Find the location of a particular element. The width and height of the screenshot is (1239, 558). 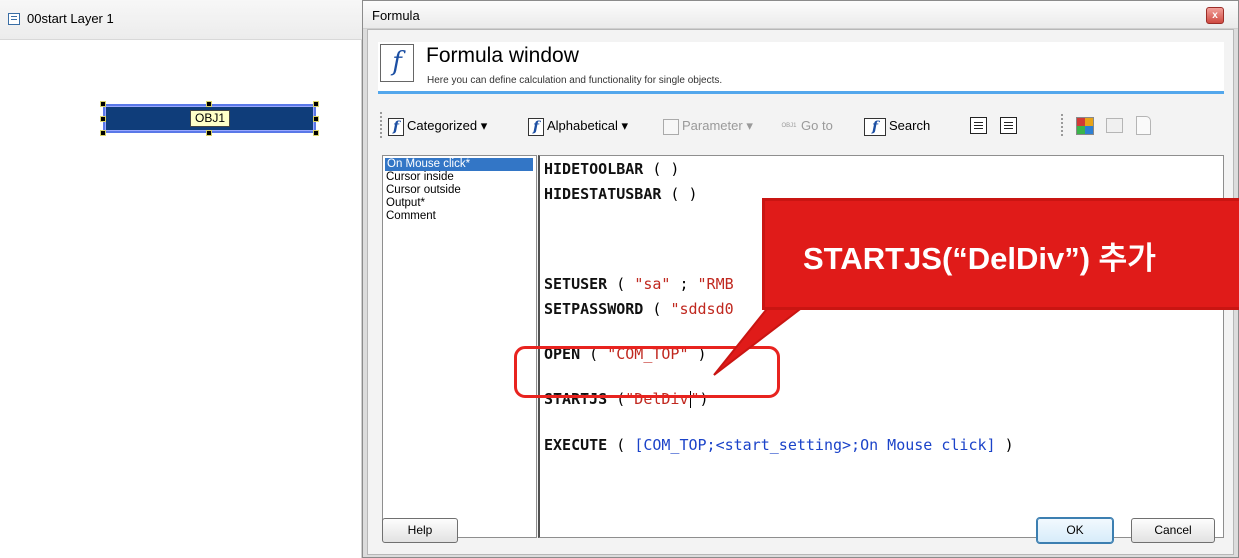

resize-handle-se is located at coordinates (316, 133).